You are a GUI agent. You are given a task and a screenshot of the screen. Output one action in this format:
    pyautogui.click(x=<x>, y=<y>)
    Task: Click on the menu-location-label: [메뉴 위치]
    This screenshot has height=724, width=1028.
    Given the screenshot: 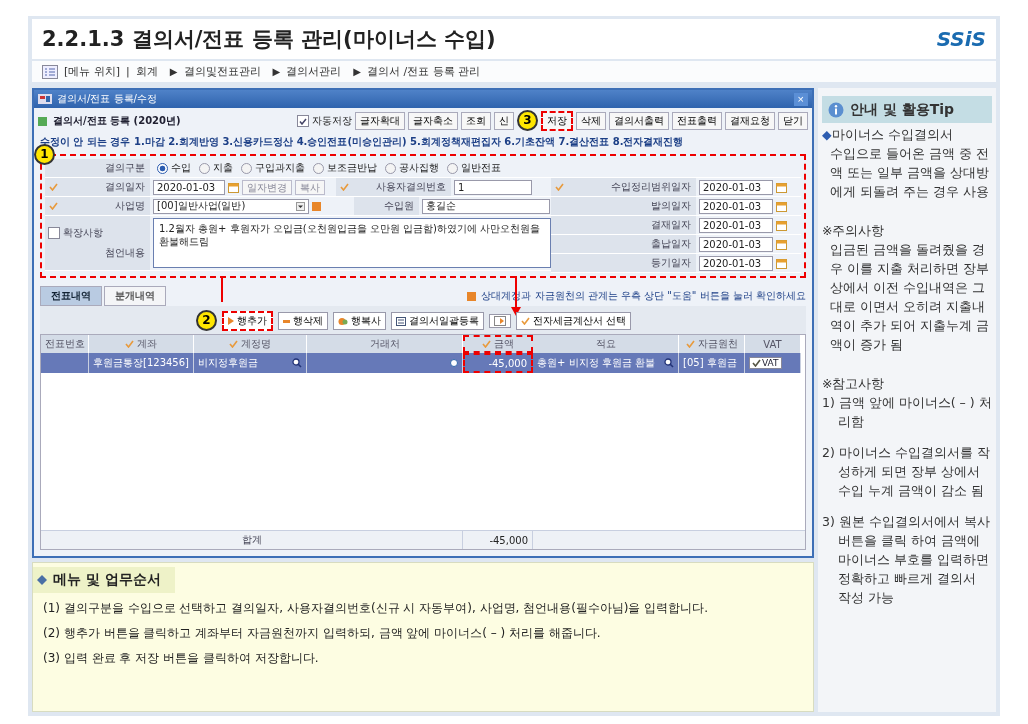 What is the action you would take?
    pyautogui.click(x=92, y=71)
    